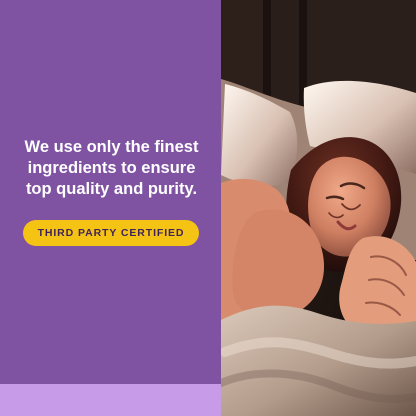 Image resolution: width=416 pixels, height=416 pixels. I want to click on third-party-certified-label: THIRD PARTY CERTIFIED, so click(111, 233).